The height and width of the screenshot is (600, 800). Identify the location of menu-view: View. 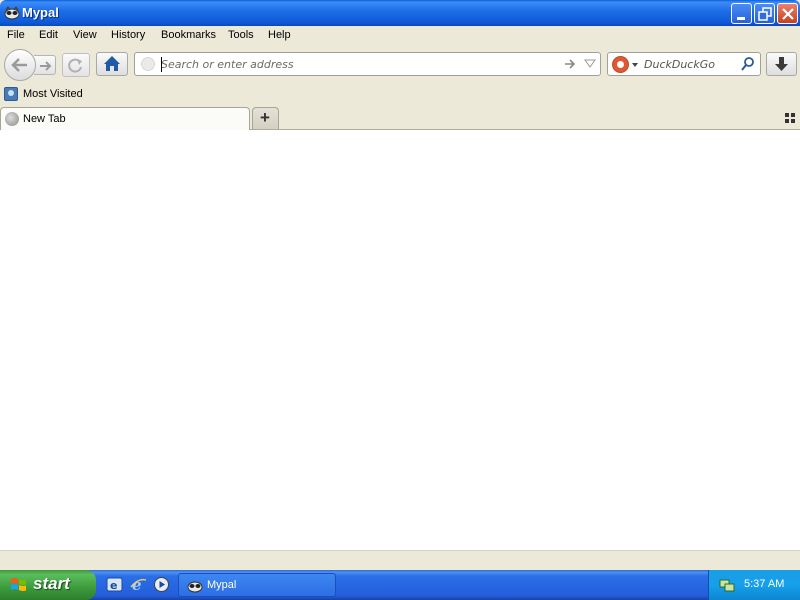
(85, 35).